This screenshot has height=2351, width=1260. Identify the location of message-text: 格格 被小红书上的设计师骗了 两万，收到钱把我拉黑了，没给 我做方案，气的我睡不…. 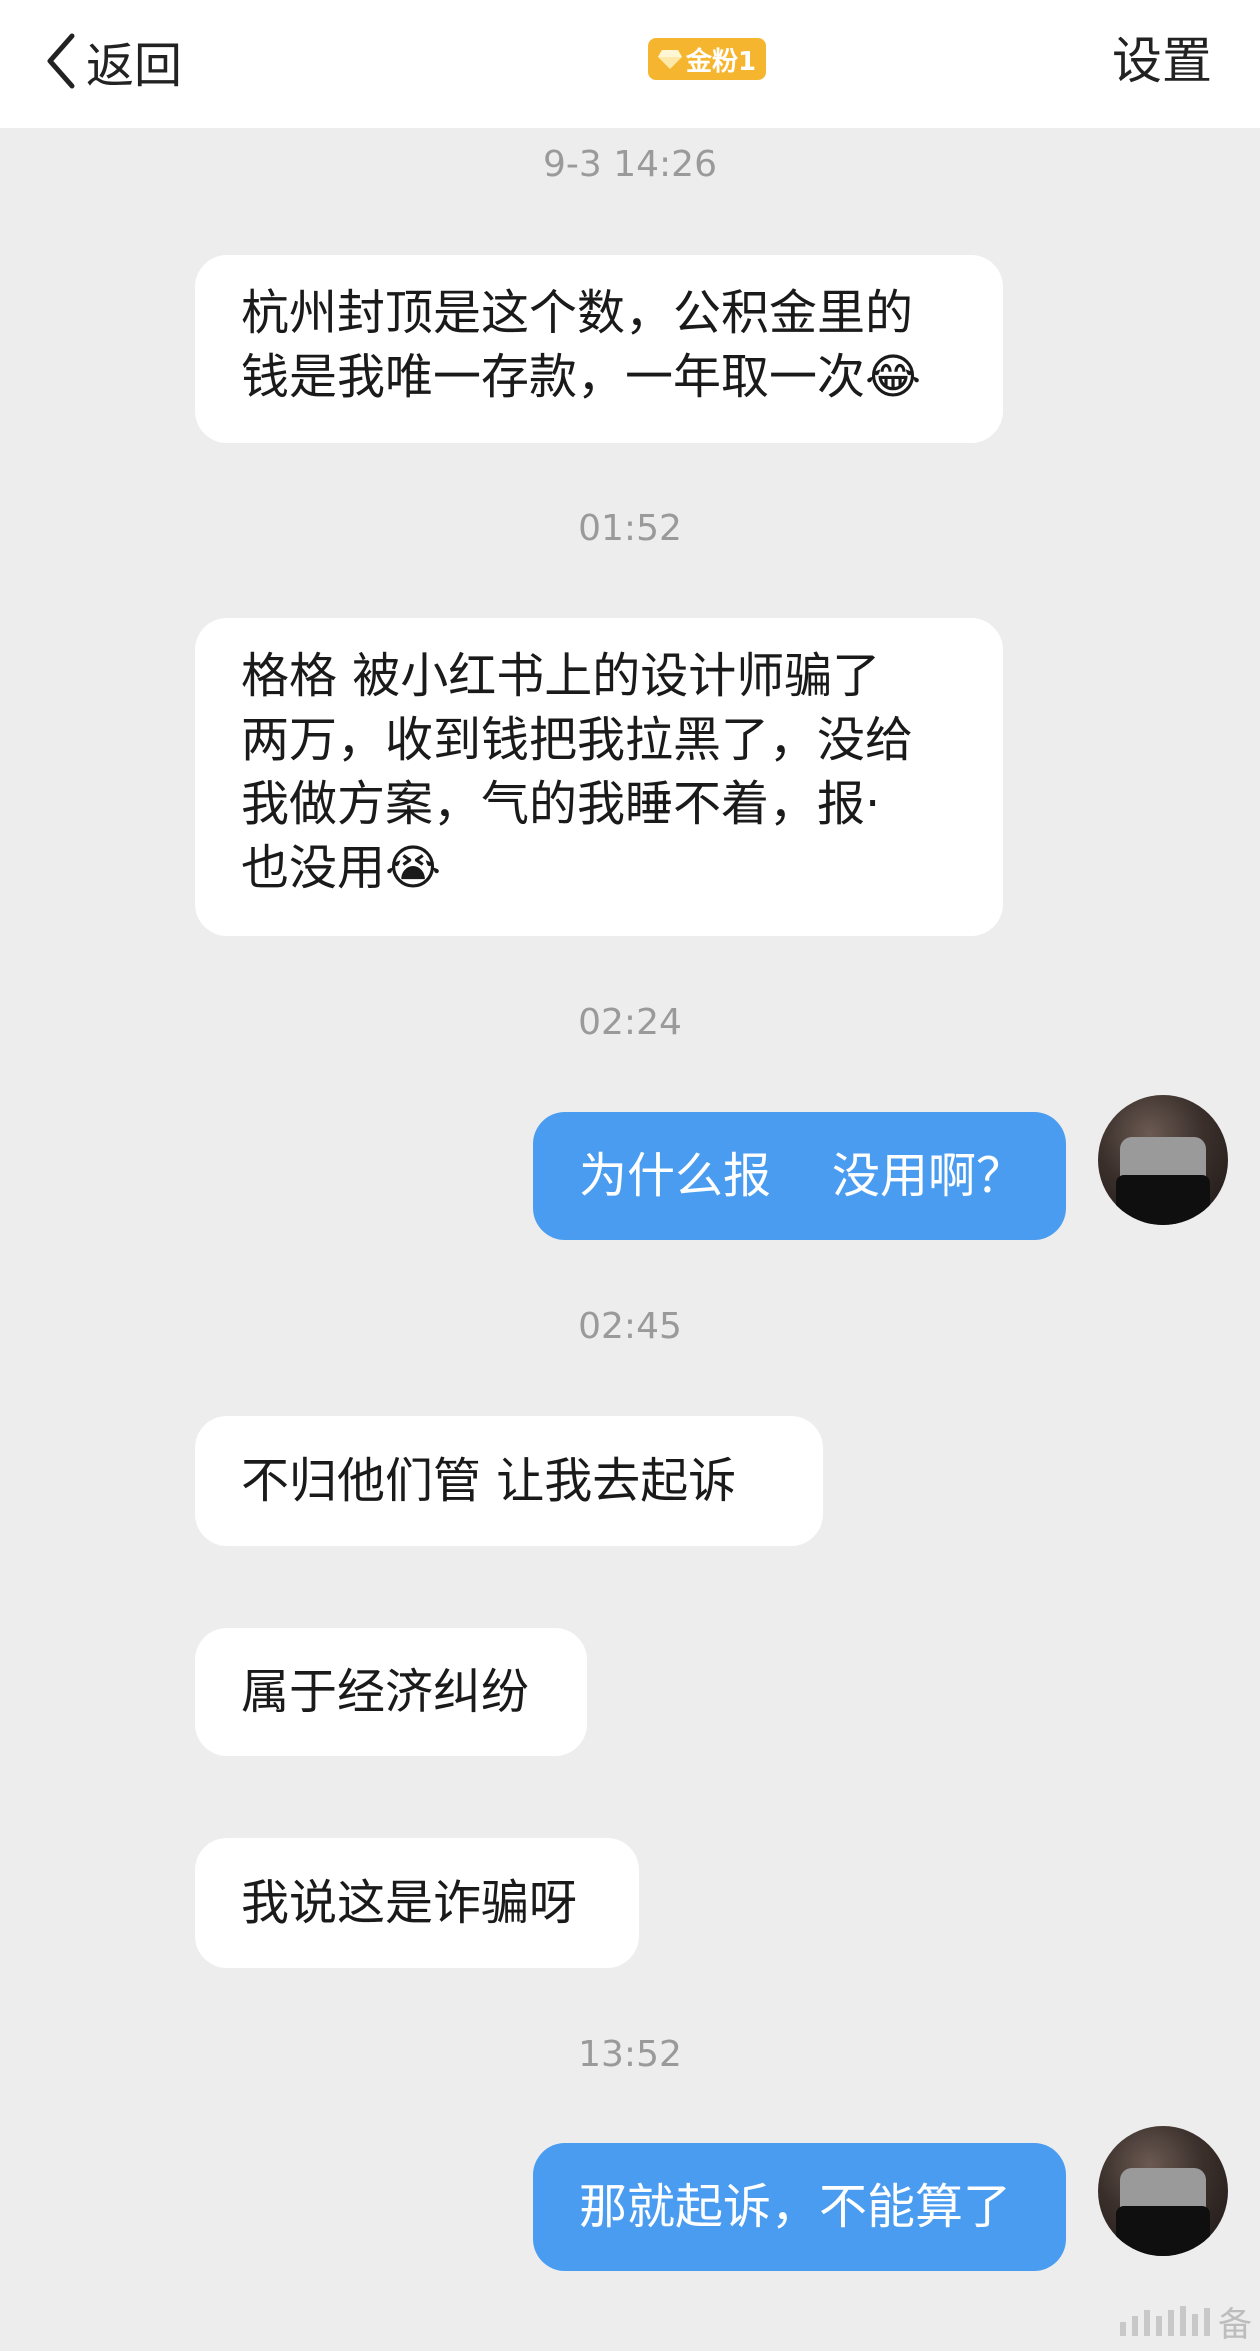
(577, 772).